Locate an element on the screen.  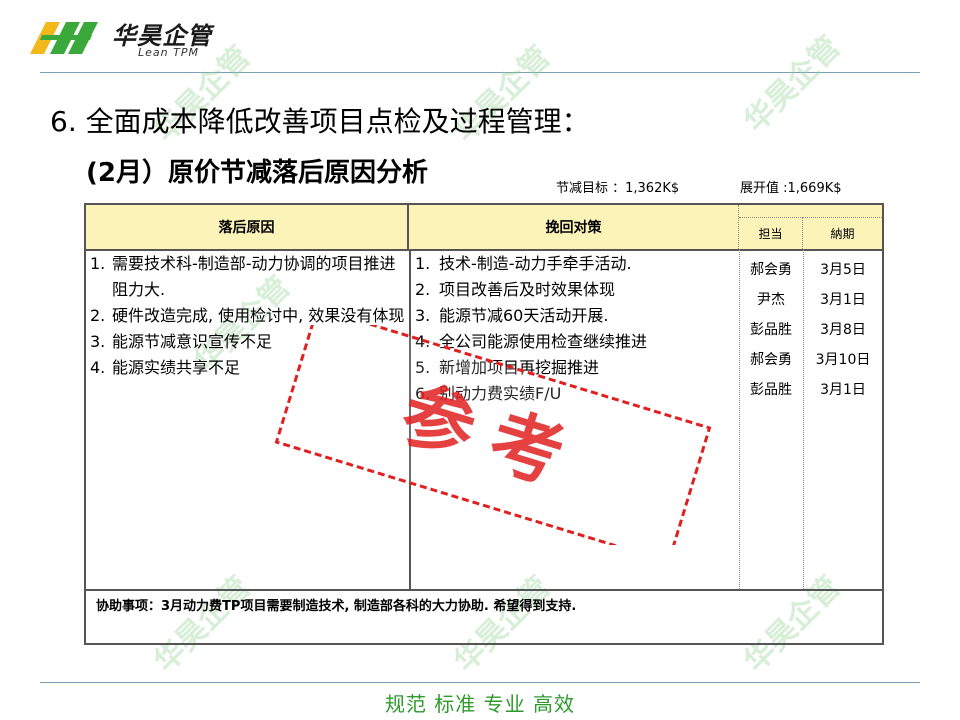
logo-name-en: Lean TPM is located at coordinates (168, 52).